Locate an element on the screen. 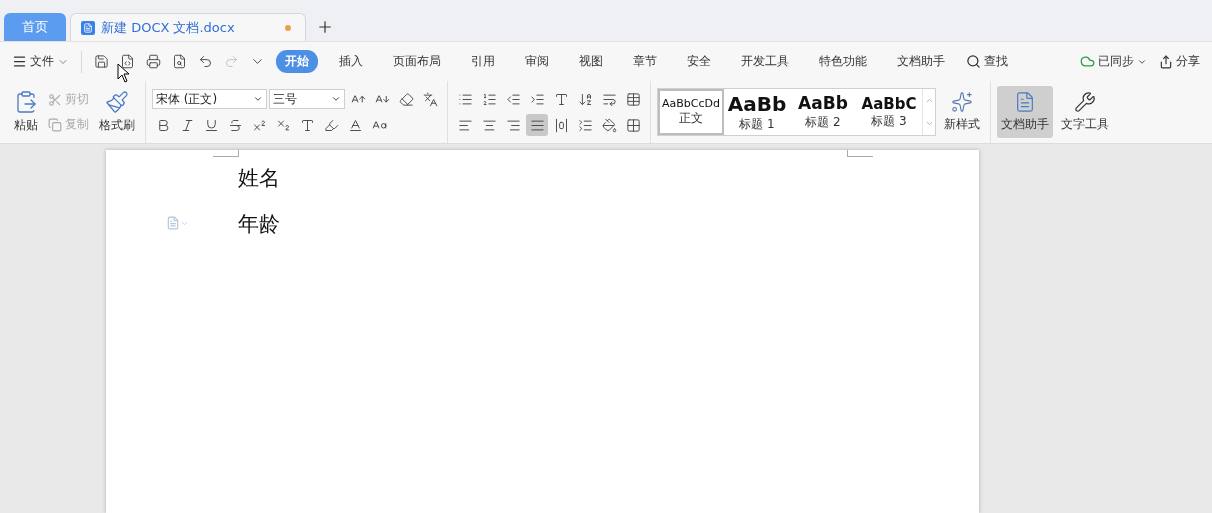 The width and height of the screenshot is (1212, 513). style-item: AaBbCcDd 正文 is located at coordinates (691, 112).